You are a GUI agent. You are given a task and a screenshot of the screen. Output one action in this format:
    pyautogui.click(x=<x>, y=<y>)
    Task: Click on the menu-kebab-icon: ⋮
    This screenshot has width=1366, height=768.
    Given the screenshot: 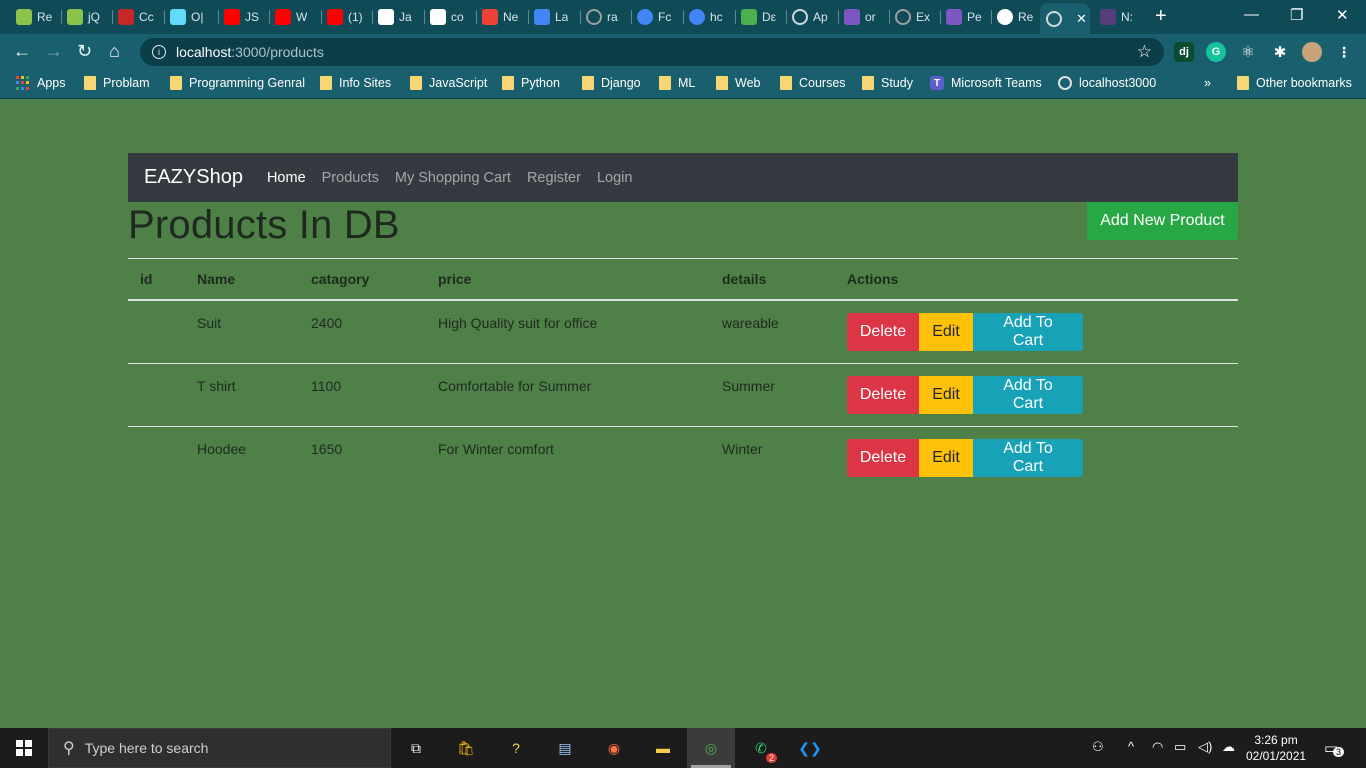 What is the action you would take?
    pyautogui.click(x=1344, y=52)
    